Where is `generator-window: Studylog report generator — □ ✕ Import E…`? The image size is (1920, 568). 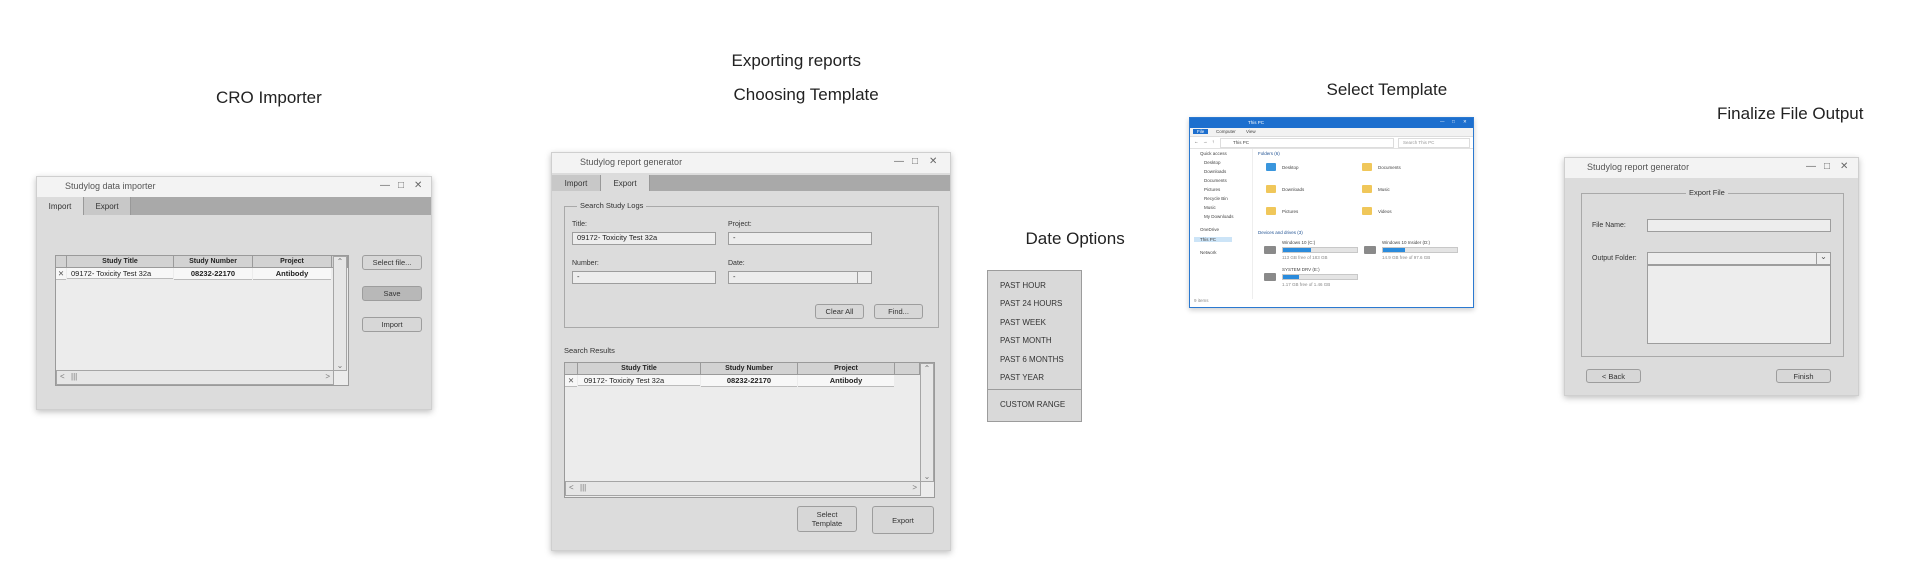 generator-window: Studylog report generator — □ ✕ Import E… is located at coordinates (751, 351).